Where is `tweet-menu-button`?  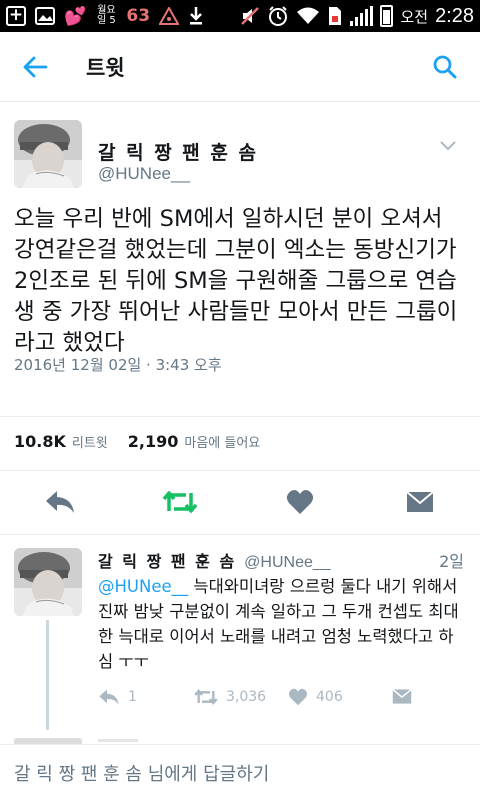
tweet-menu-button is located at coordinates (448, 145).